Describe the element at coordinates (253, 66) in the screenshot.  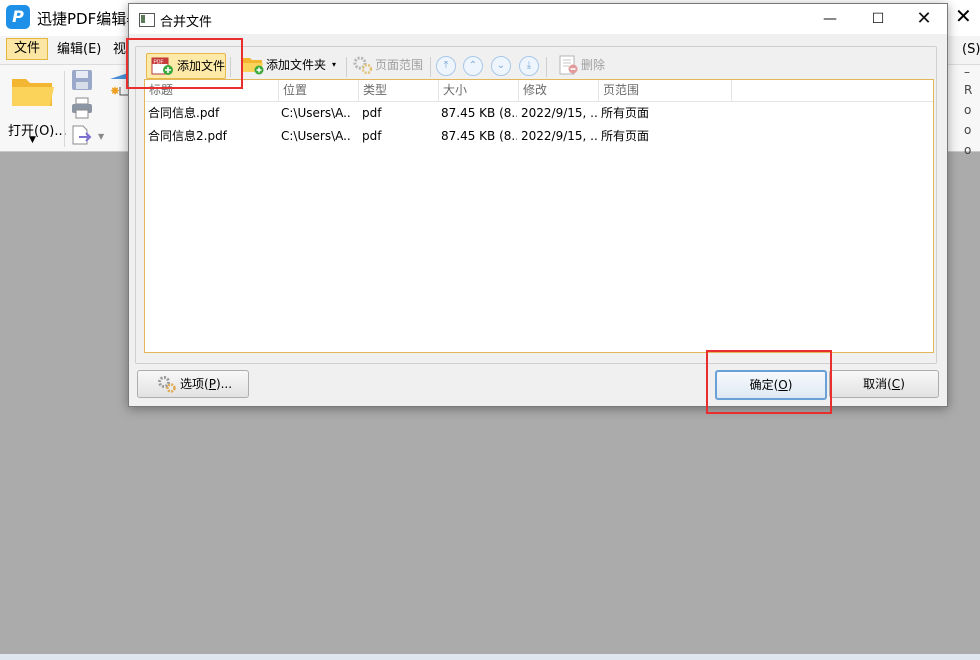
I see `add-folder-icon` at that location.